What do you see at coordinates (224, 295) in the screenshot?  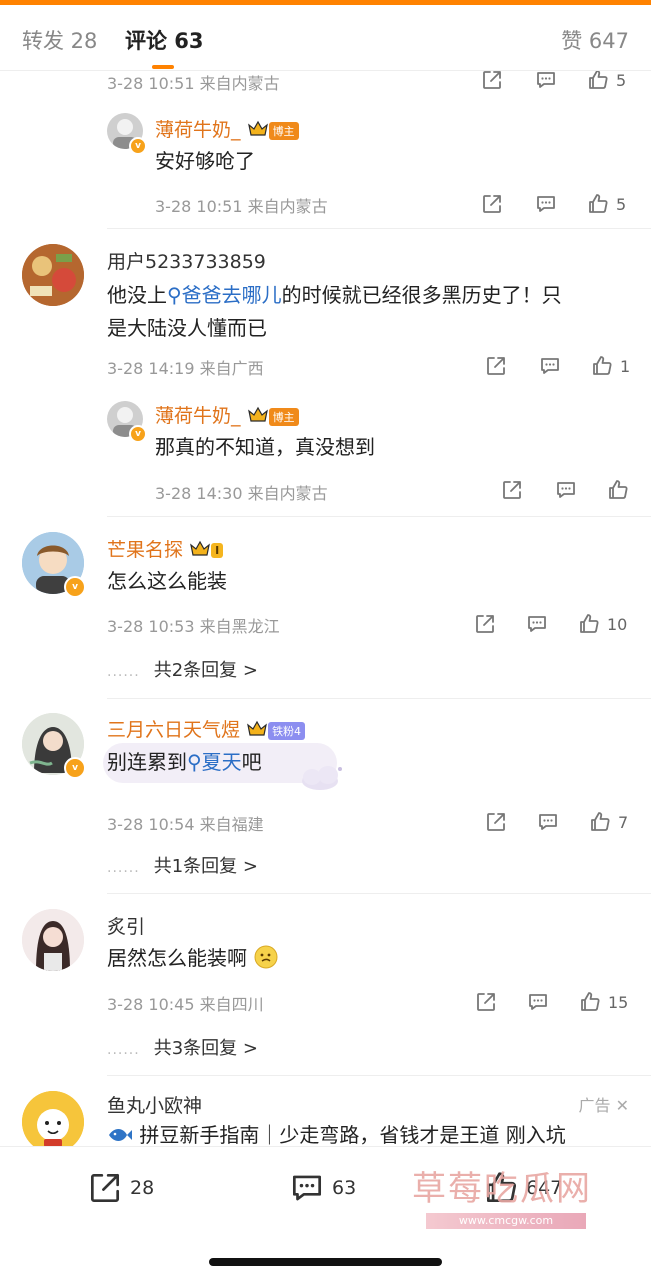 I see `topic-link: ⚲爸爸去哪儿` at bounding box center [224, 295].